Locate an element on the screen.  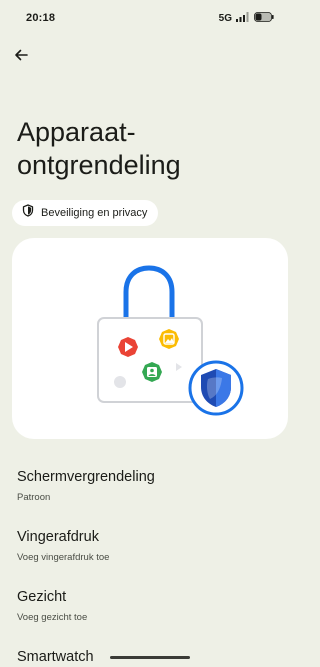
lock-shackle is located at coordinates (149, 293).